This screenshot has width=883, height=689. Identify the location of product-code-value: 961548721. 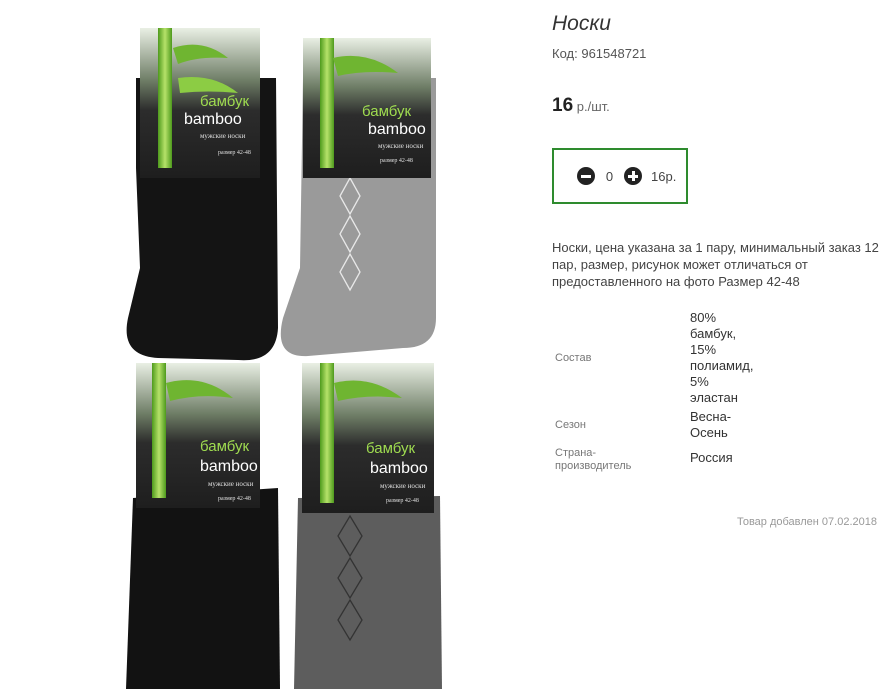
(614, 53).